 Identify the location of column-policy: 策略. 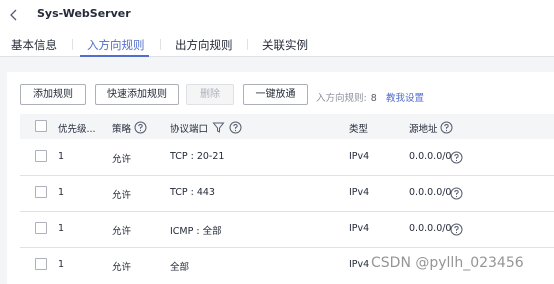
(122, 129).